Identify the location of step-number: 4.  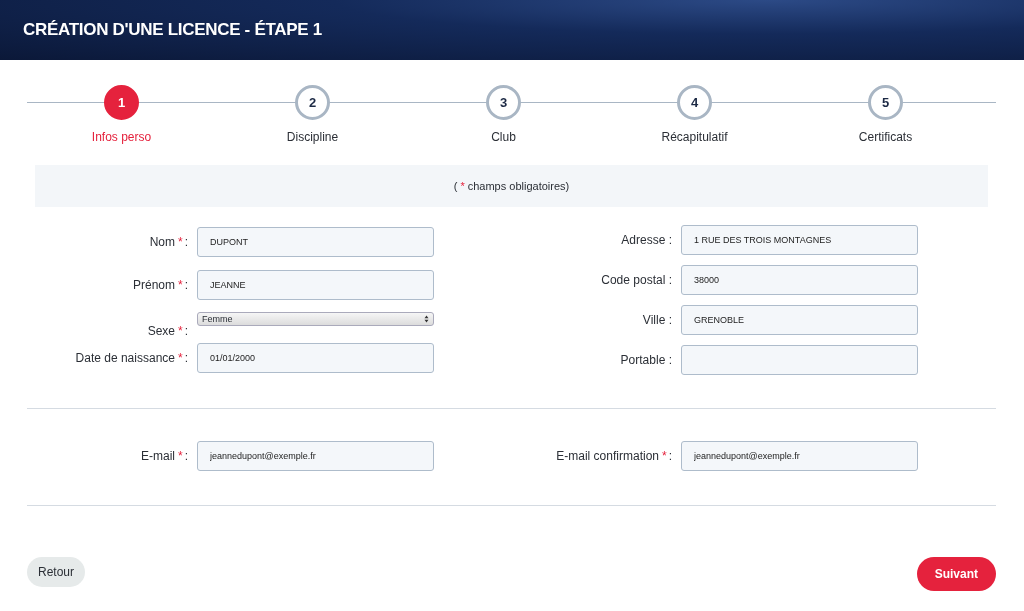
(694, 102).